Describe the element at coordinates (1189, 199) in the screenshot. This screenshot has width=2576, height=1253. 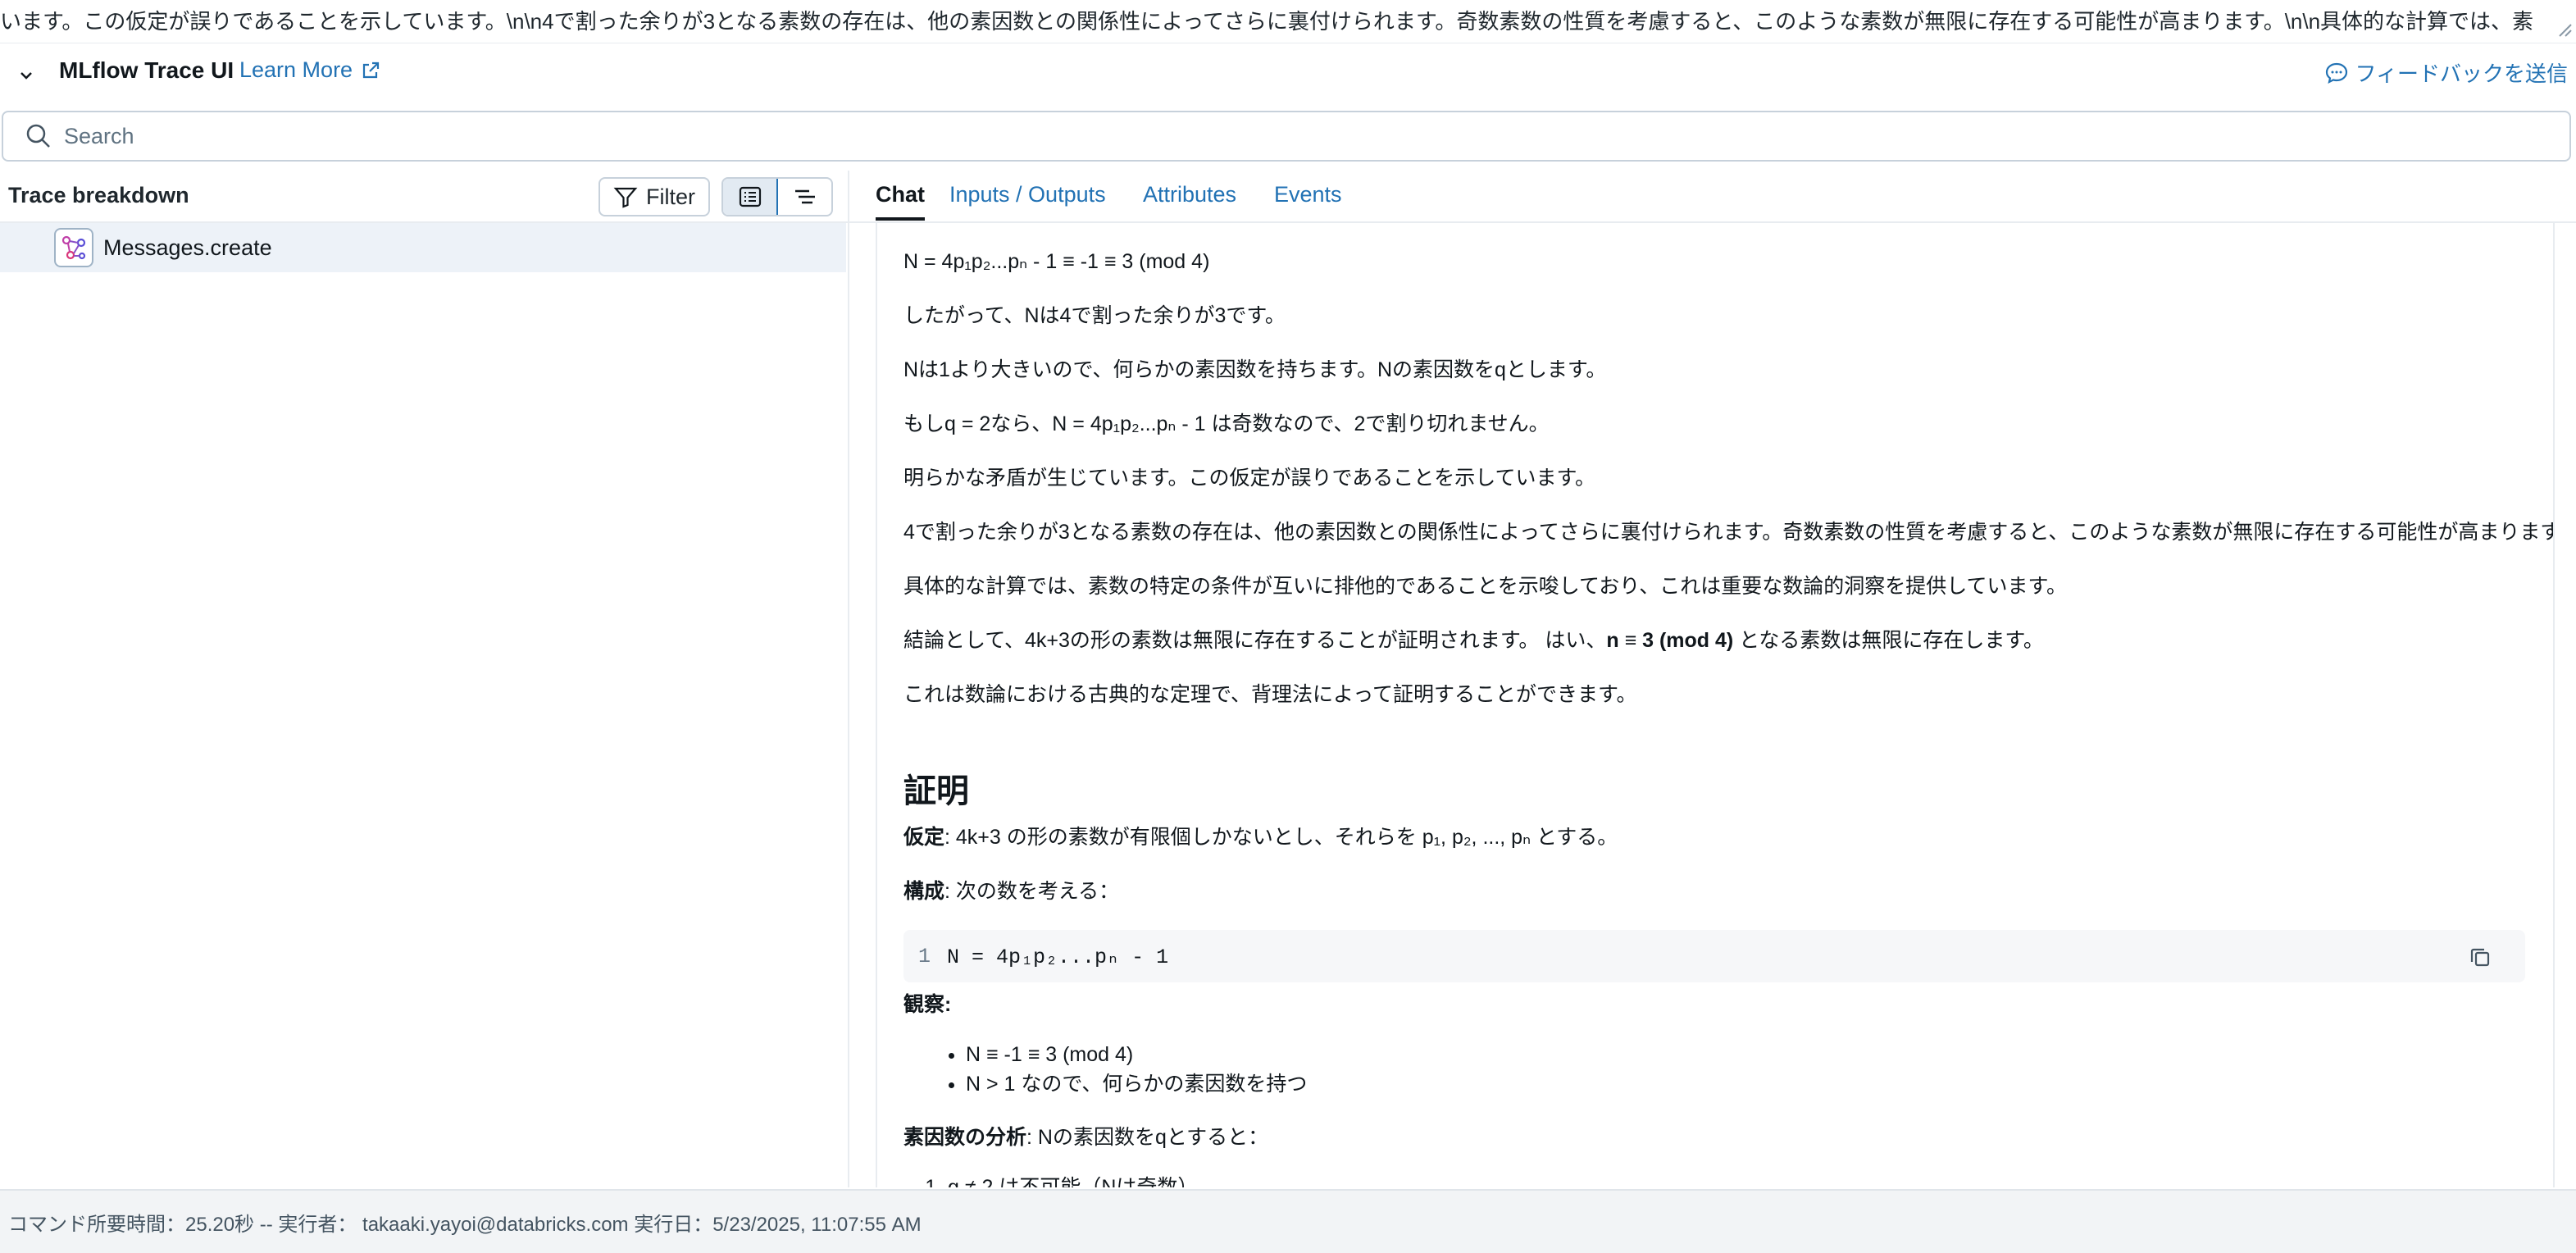
I see `tab-attributes: Attributes` at that location.